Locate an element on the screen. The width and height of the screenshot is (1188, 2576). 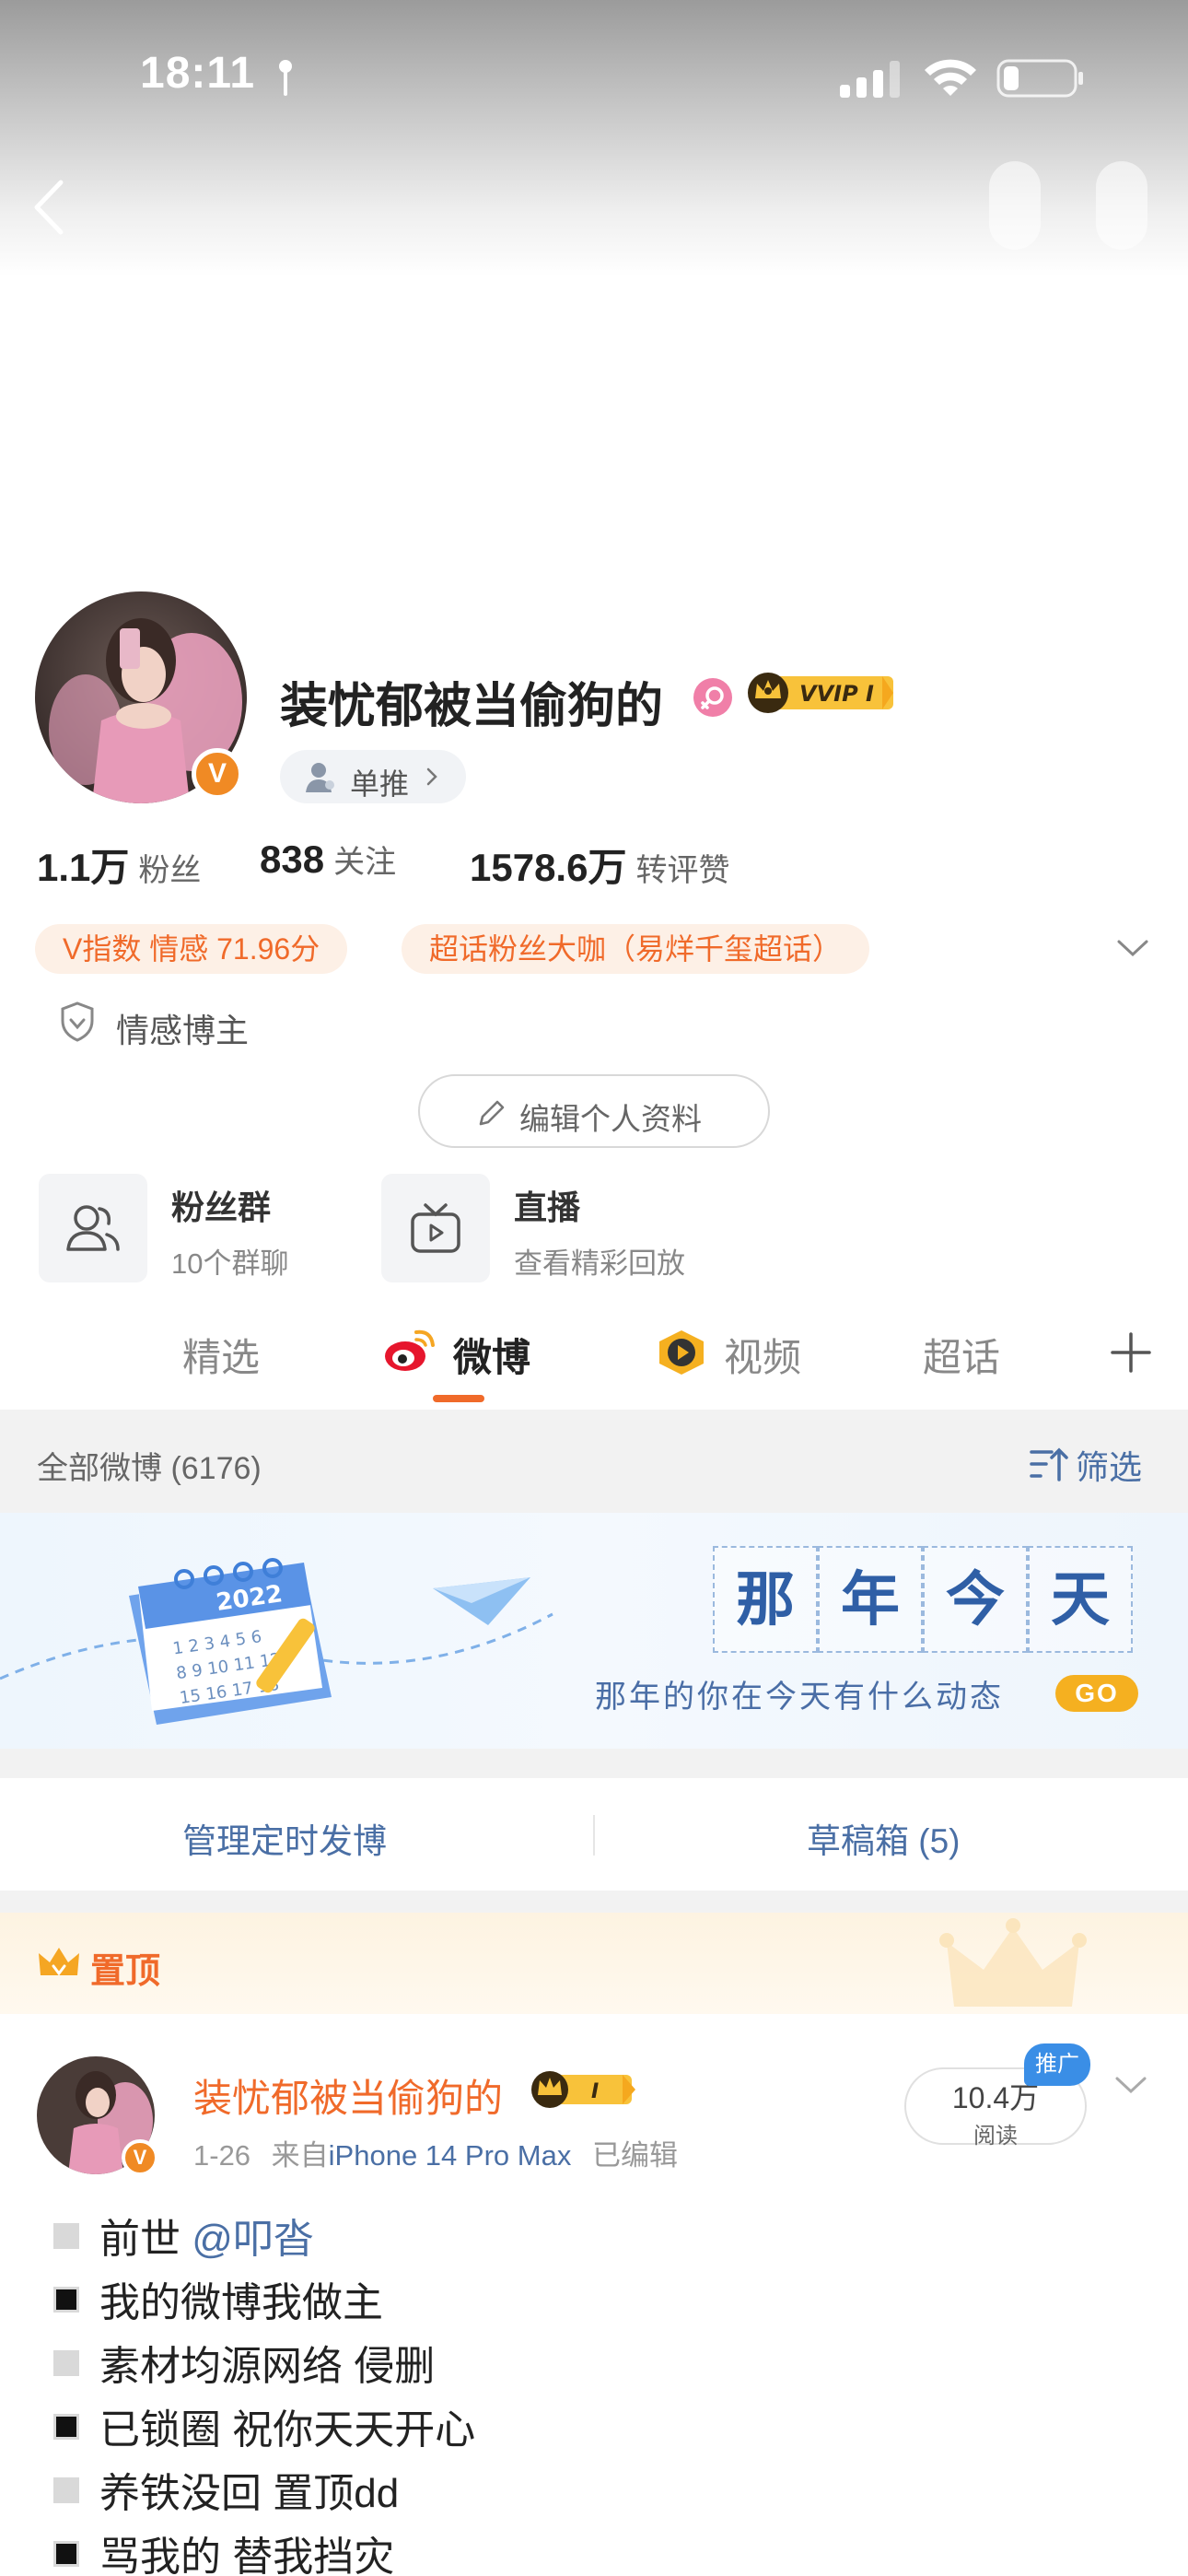
tab-supertopic: 超话 is located at coordinates (961, 1355).